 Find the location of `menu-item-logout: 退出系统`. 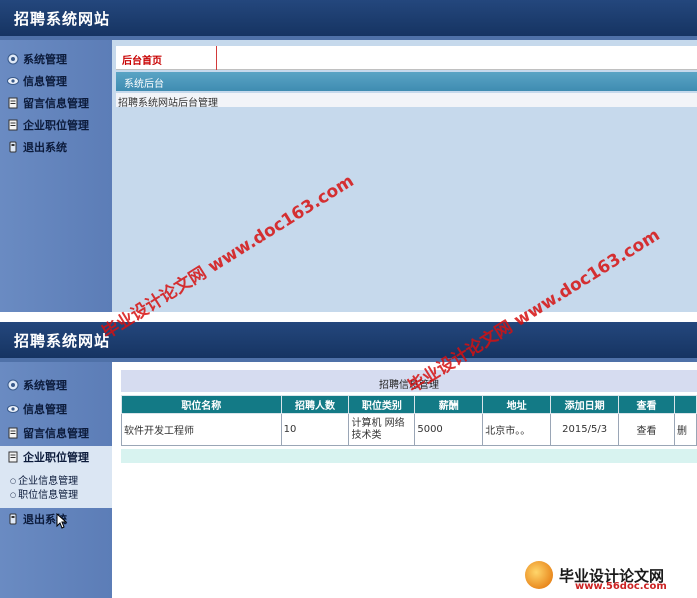

menu-item-logout: 退出系统 is located at coordinates (36, 147).